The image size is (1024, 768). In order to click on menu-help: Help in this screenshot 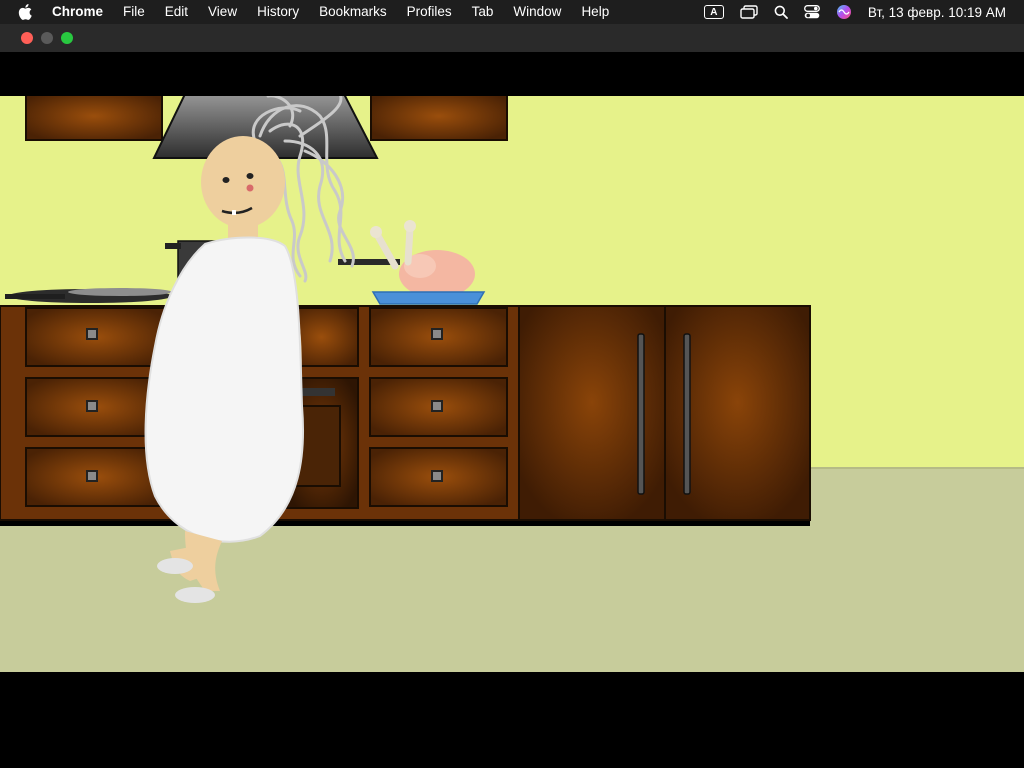, I will do `click(595, 12)`.